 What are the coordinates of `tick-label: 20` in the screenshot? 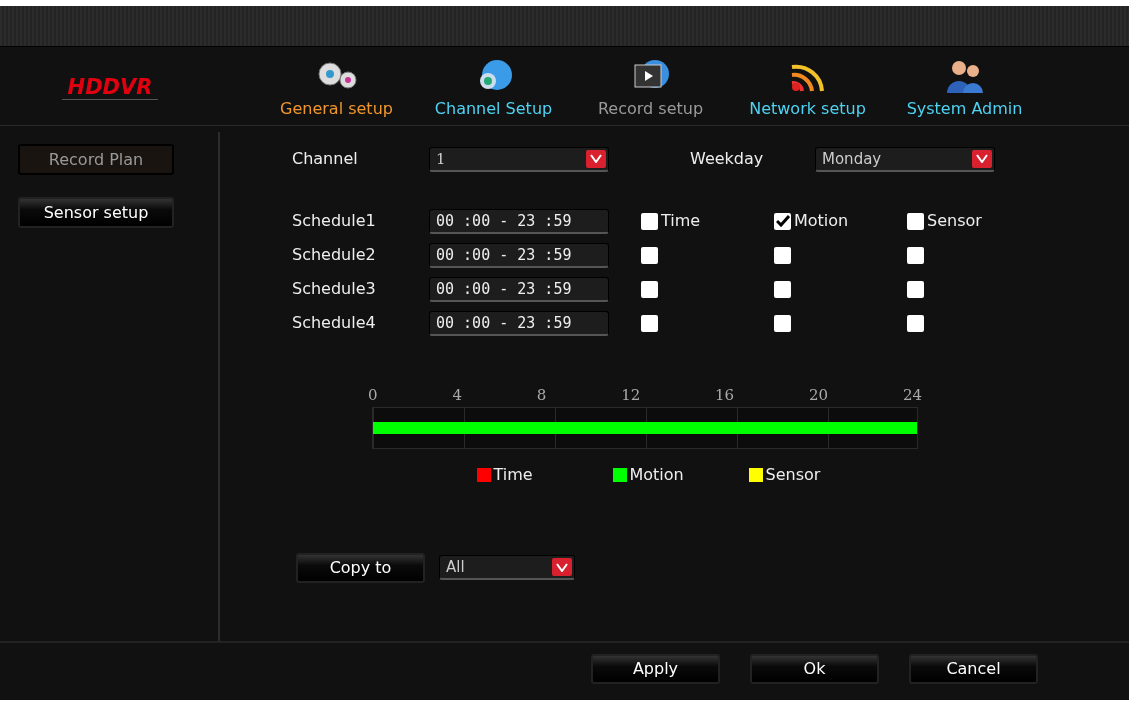 It's located at (818, 396).